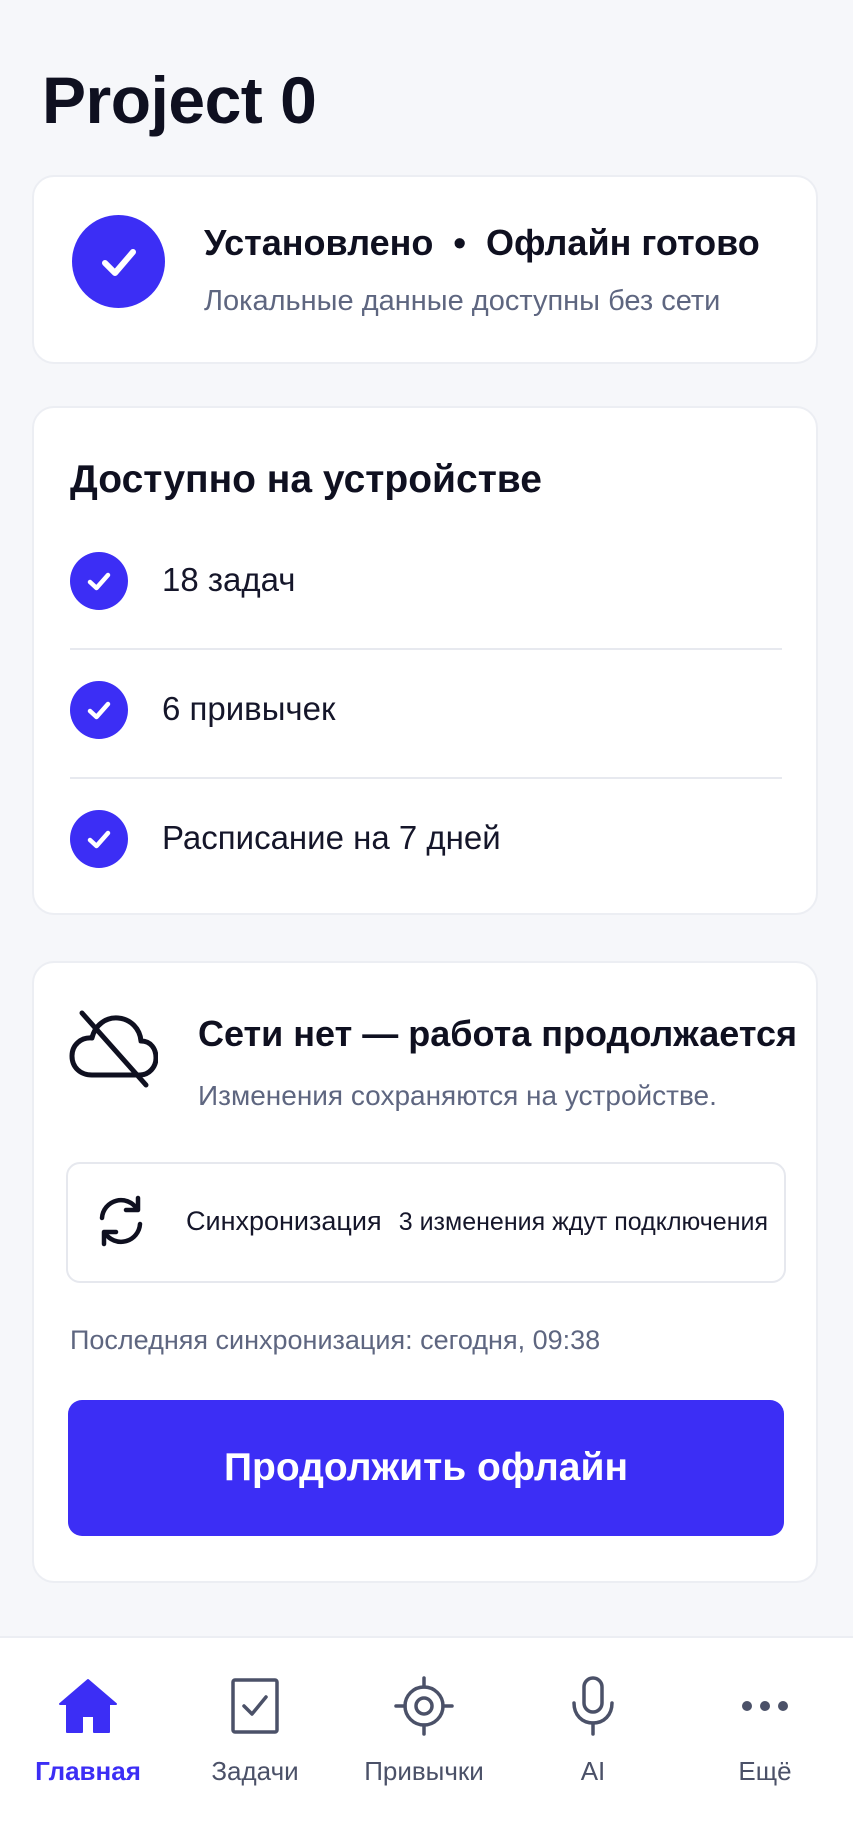 The height and width of the screenshot is (1844, 853). I want to click on home-icon, so click(88, 1706).